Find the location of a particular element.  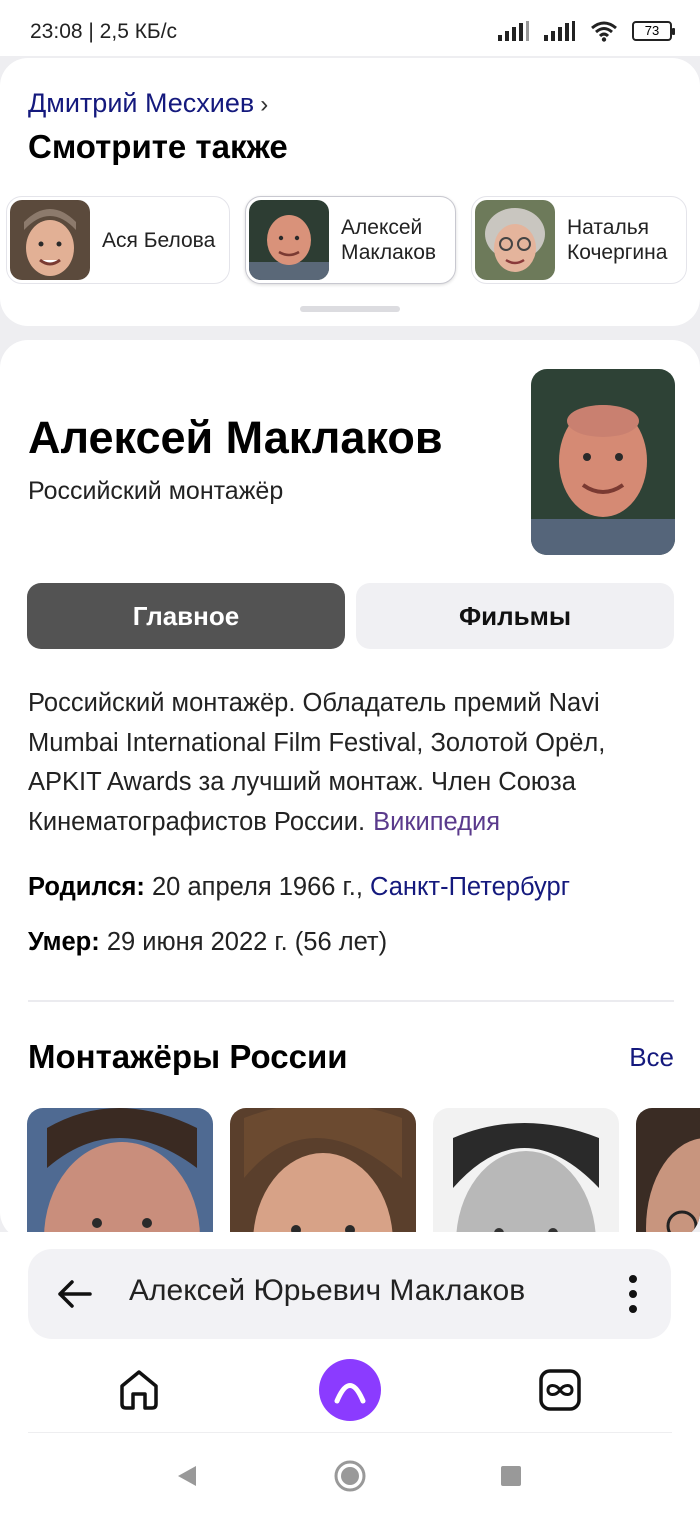

entity-name: Алексей Маклаков is located at coordinates (235, 437).